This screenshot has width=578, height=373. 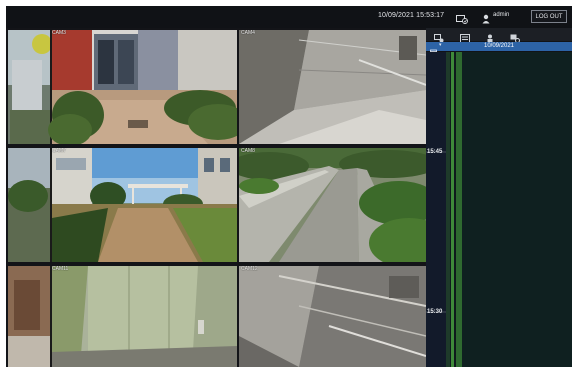 I want to click on date-selector: ▾ 10/09/2021, so click(x=499, y=49).